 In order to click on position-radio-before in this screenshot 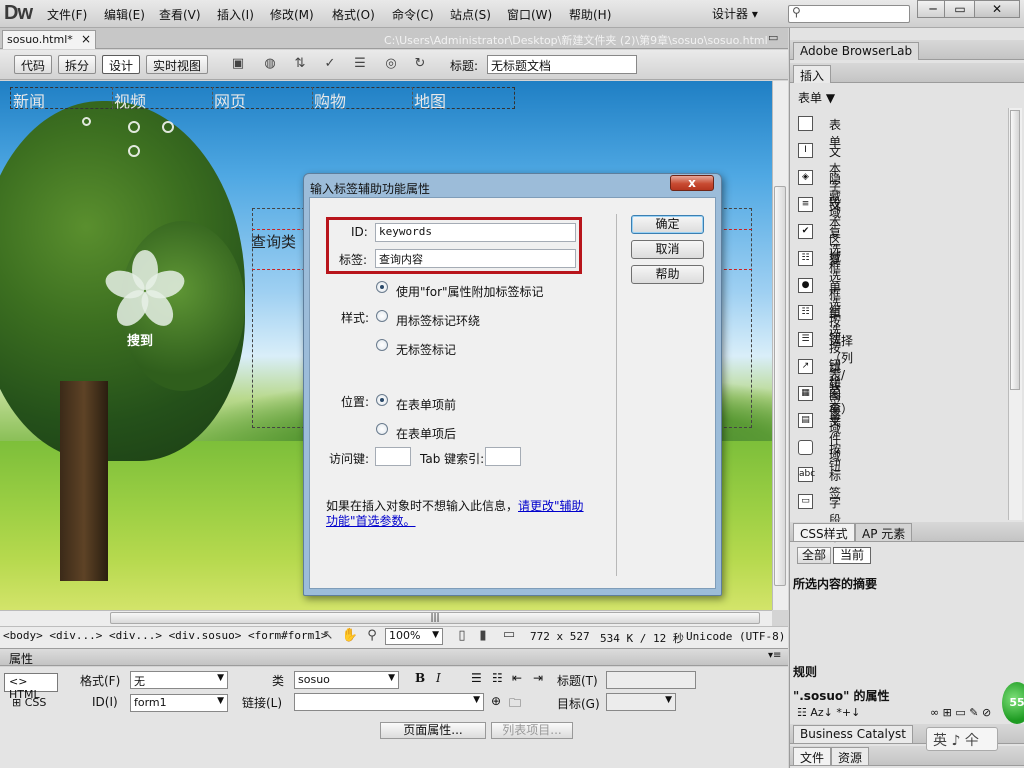, I will do `click(382, 400)`.